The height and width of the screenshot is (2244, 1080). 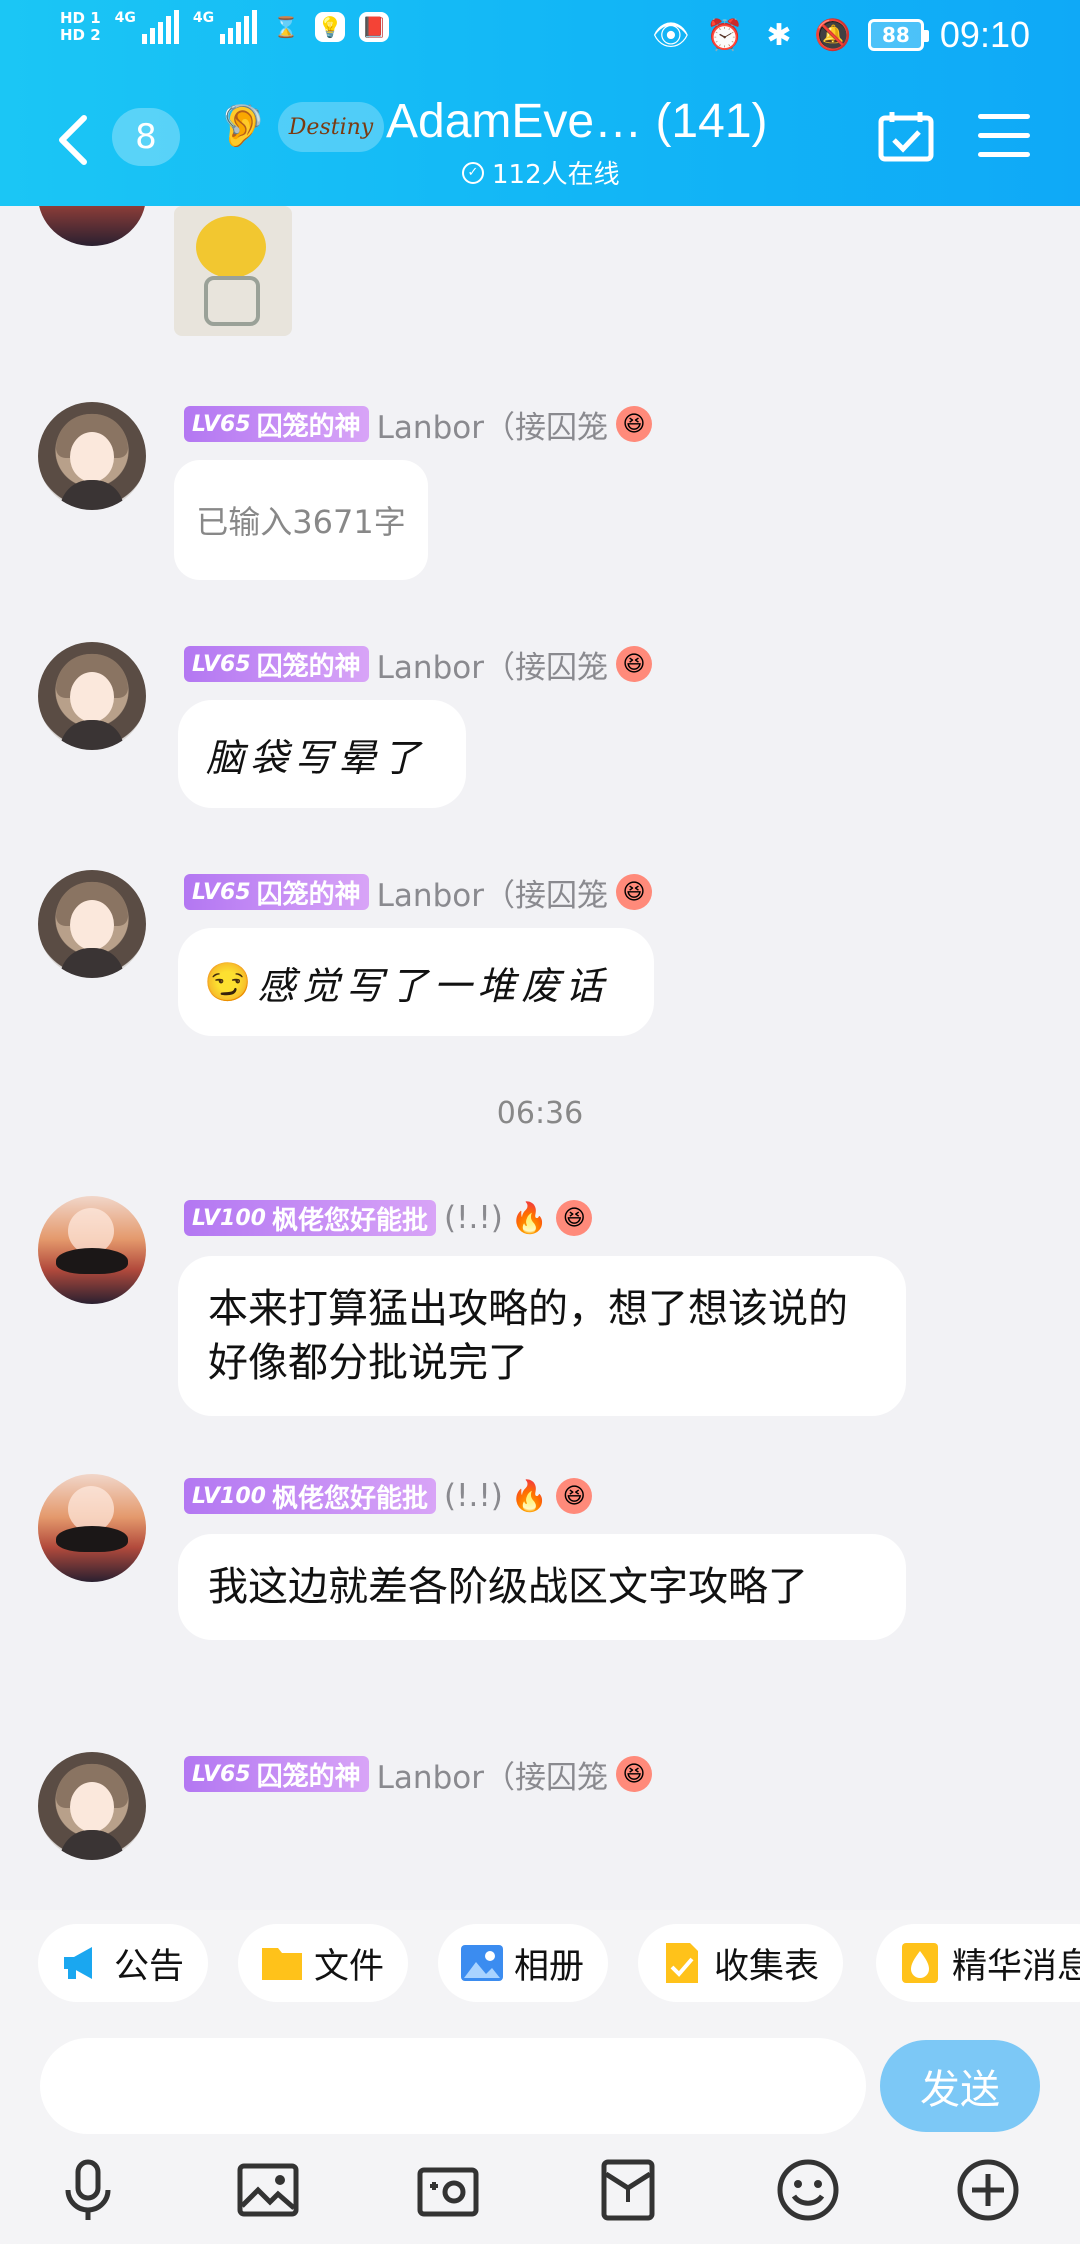 What do you see at coordinates (233, 271) in the screenshot?
I see `sticker-image` at bounding box center [233, 271].